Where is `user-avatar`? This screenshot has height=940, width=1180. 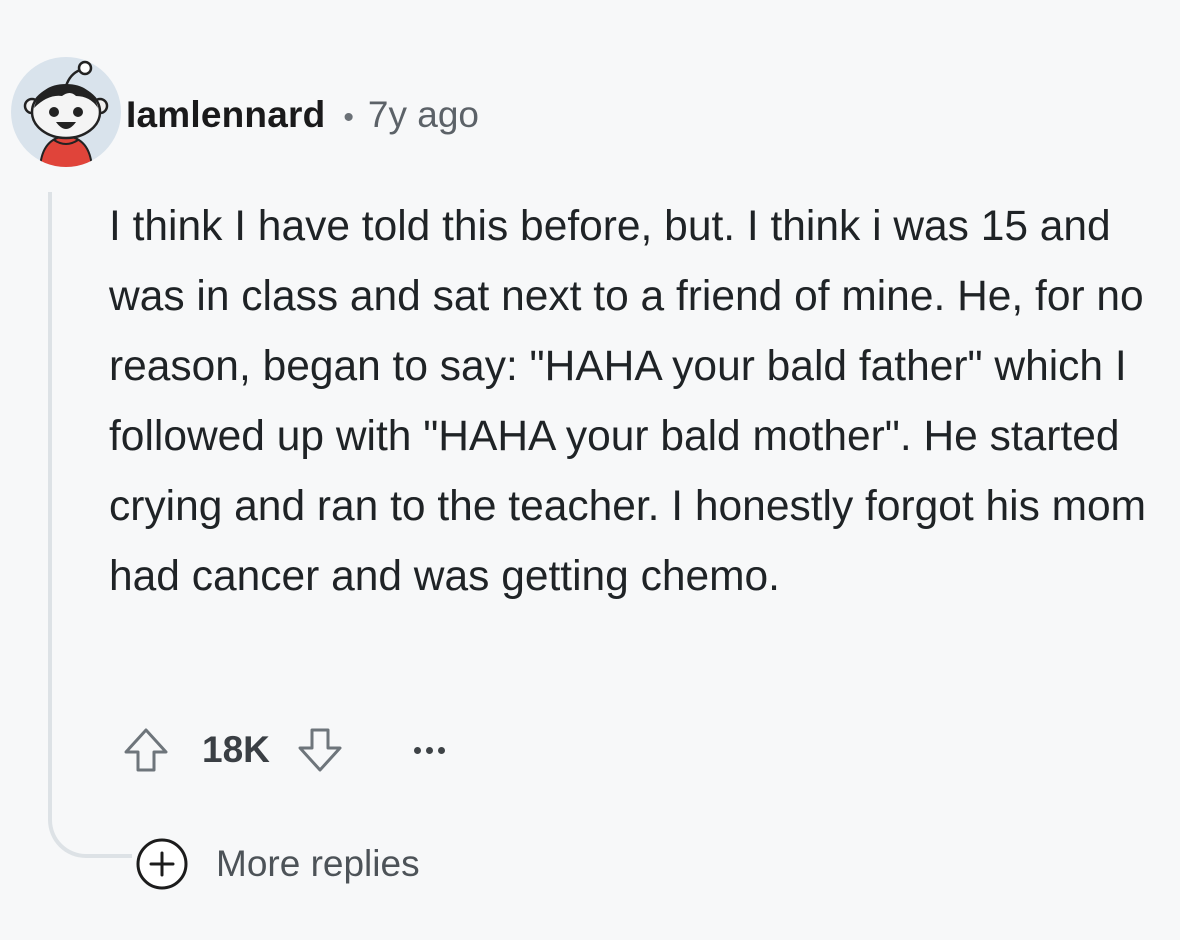
user-avatar is located at coordinates (66, 112).